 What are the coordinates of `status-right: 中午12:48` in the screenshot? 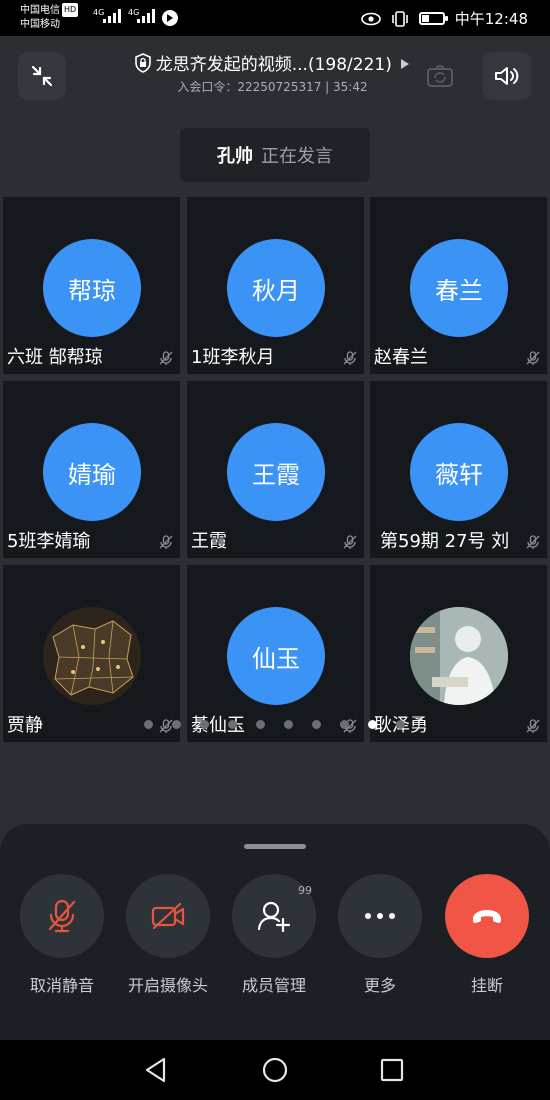 It's located at (444, 18).